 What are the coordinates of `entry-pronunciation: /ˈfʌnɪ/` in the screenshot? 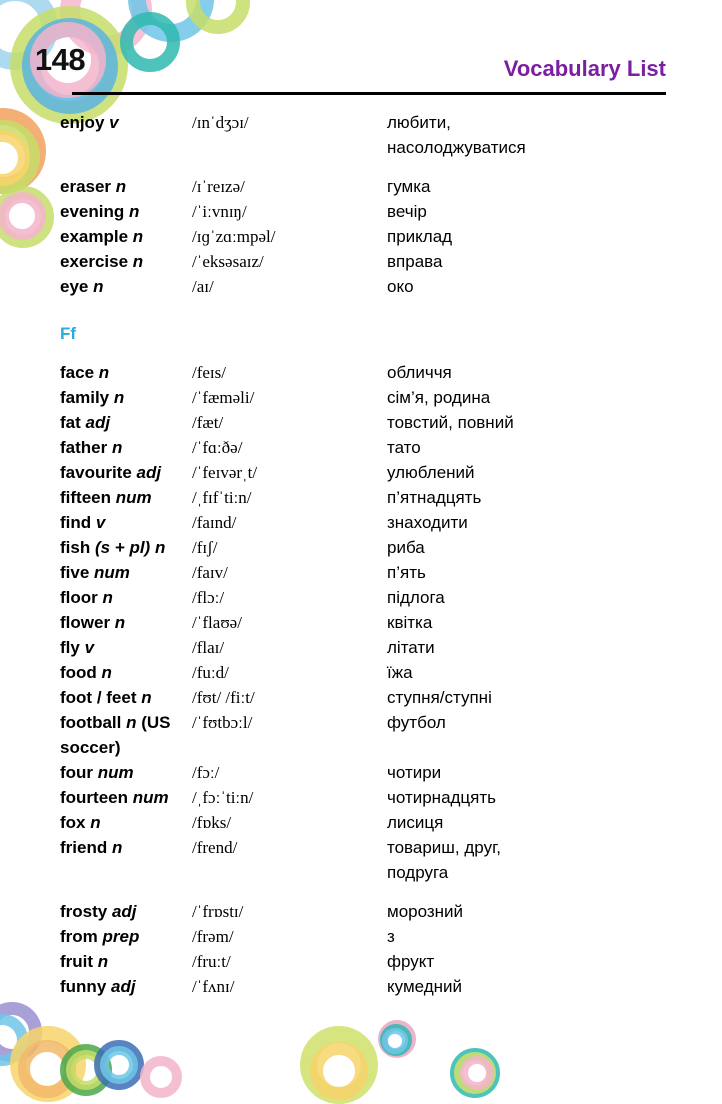 It's located at (213, 986).